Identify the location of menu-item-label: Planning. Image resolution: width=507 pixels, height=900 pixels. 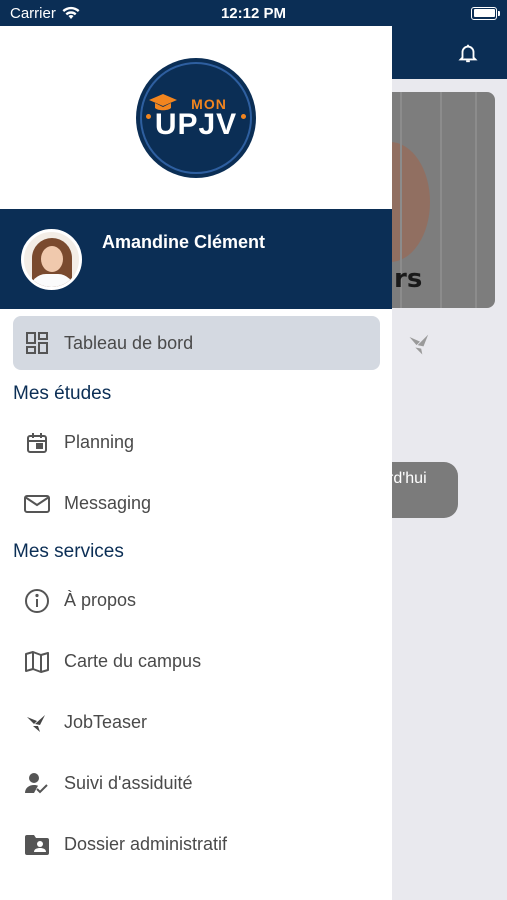
(99, 442).